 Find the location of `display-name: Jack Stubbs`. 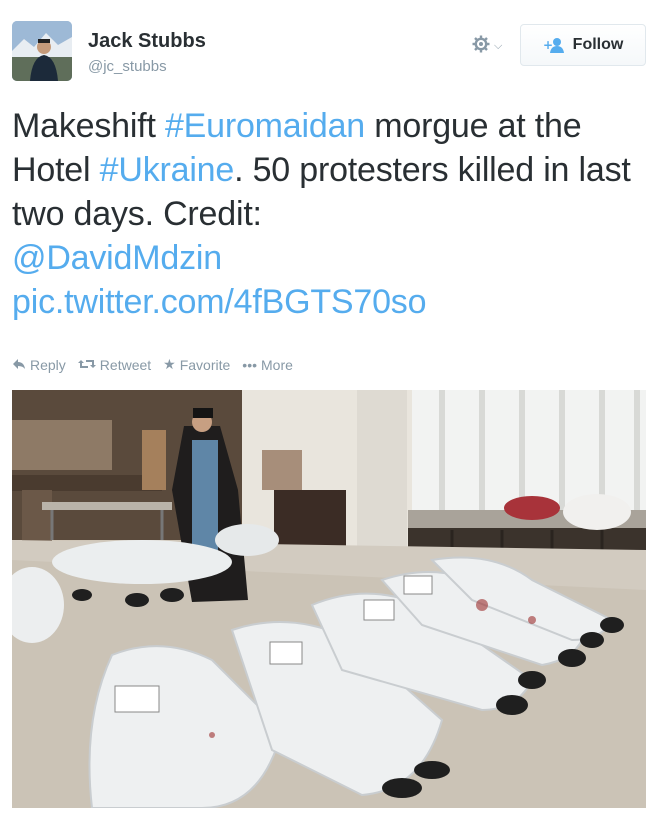

display-name: Jack Stubbs is located at coordinates (147, 41).